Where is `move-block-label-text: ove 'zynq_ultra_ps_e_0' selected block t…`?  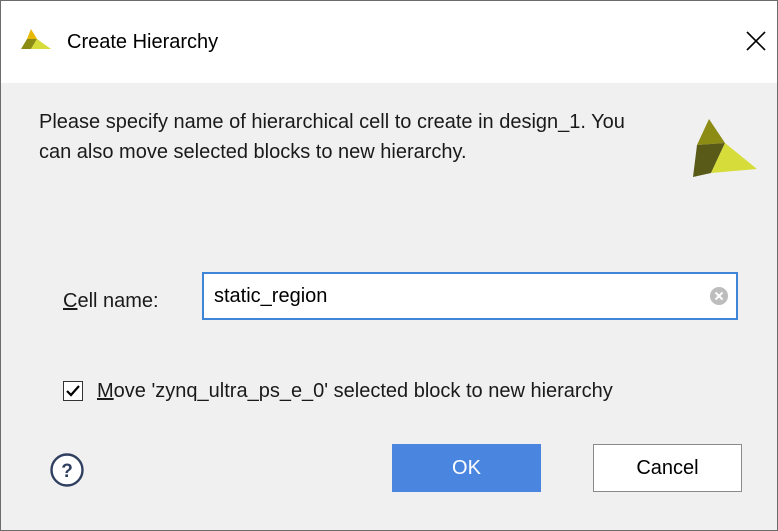 move-block-label-text: ove 'zynq_ultra_ps_e_0' selected block t… is located at coordinates (363, 391).